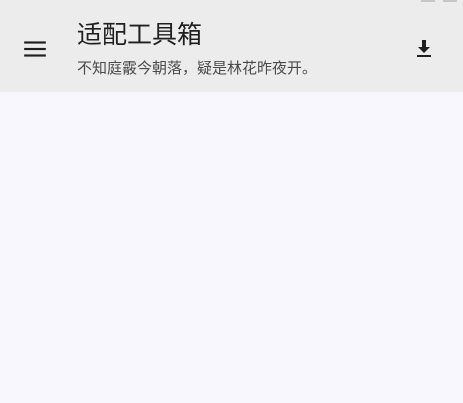  I want to click on menu-icon, so click(35, 49).